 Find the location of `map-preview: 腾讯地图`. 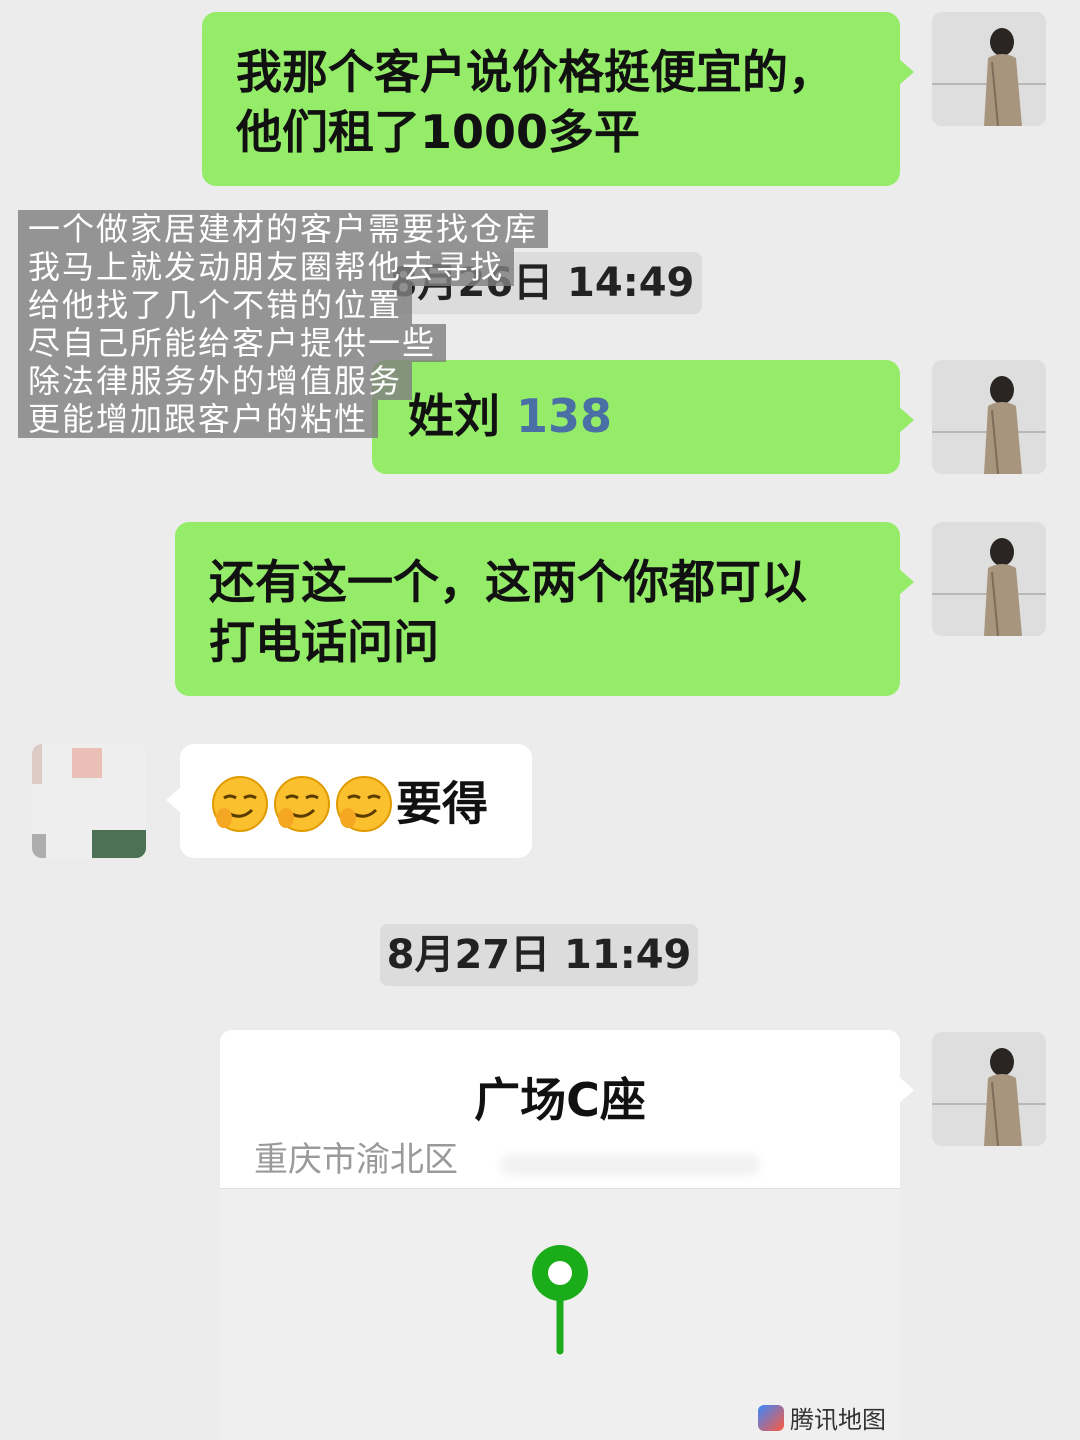

map-preview: 腾讯地图 is located at coordinates (560, 1314).